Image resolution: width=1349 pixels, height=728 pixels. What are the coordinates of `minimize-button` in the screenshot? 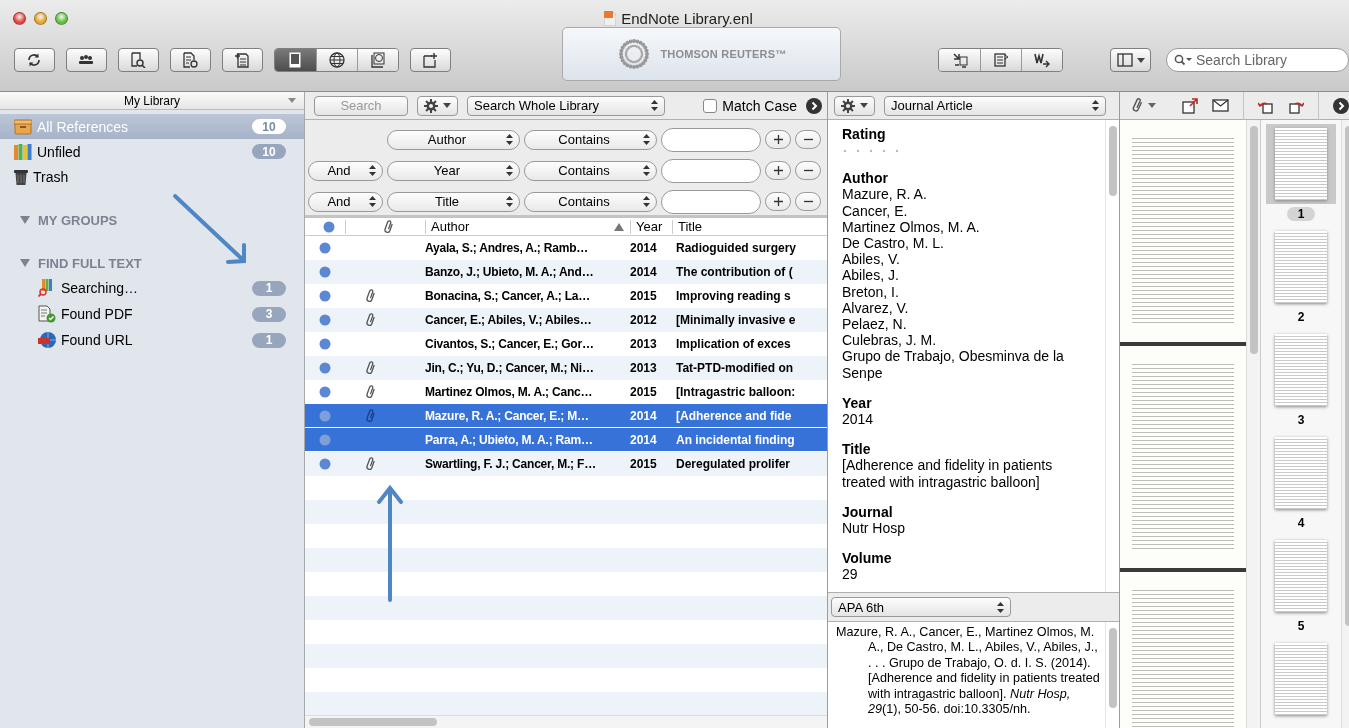 It's located at (40, 18).